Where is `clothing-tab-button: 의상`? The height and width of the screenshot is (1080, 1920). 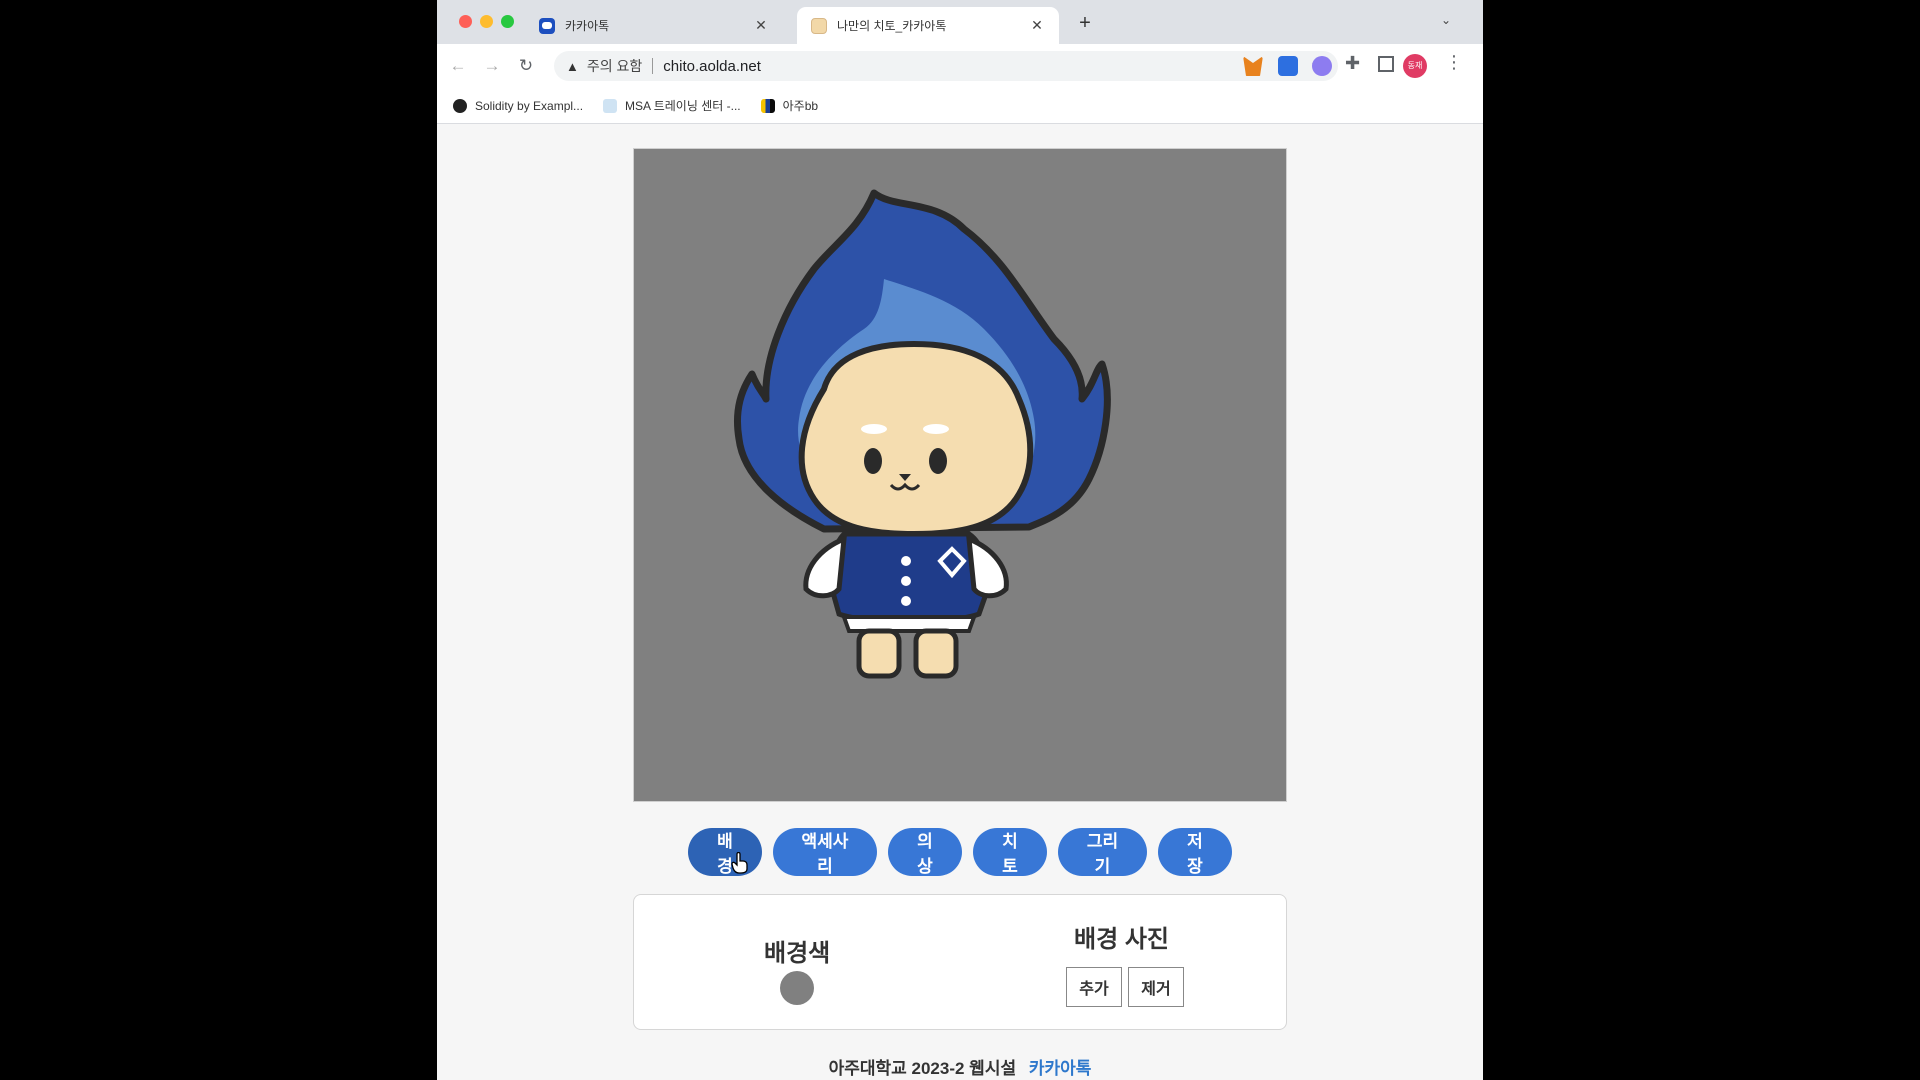
clothing-tab-button: 의상 is located at coordinates (925, 852).